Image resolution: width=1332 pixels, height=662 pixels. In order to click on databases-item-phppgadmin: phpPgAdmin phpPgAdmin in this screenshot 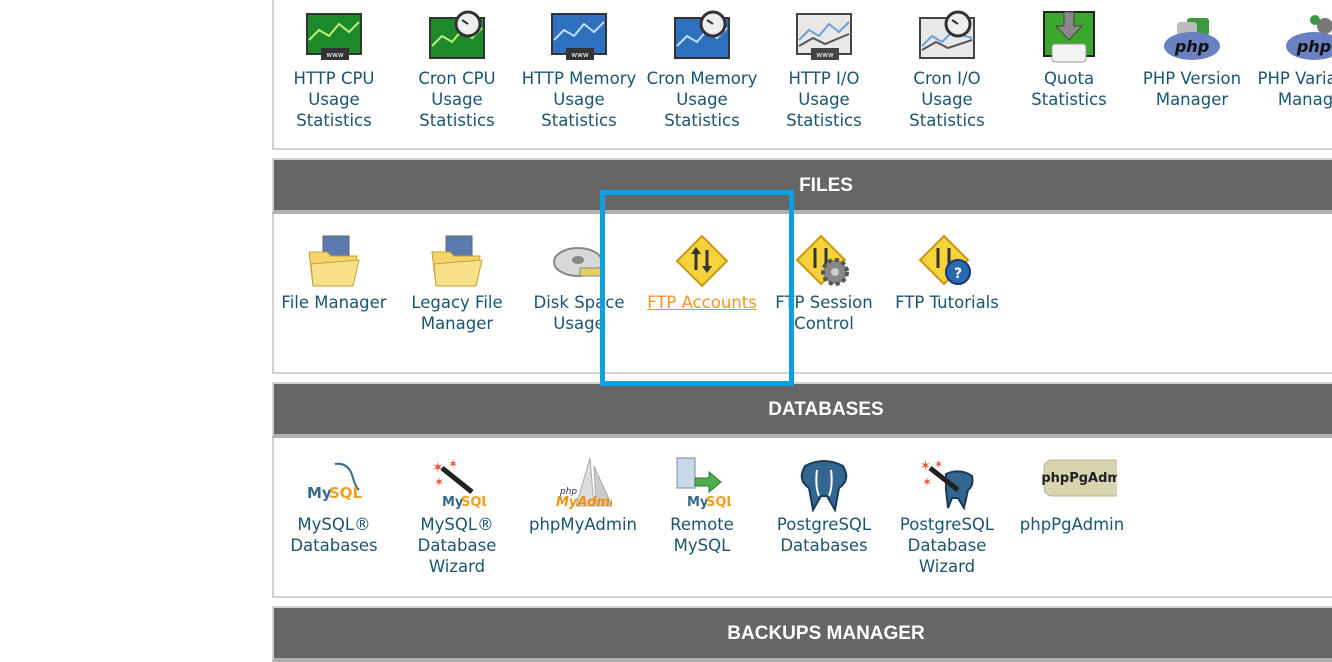, I will do `click(1072, 495)`.